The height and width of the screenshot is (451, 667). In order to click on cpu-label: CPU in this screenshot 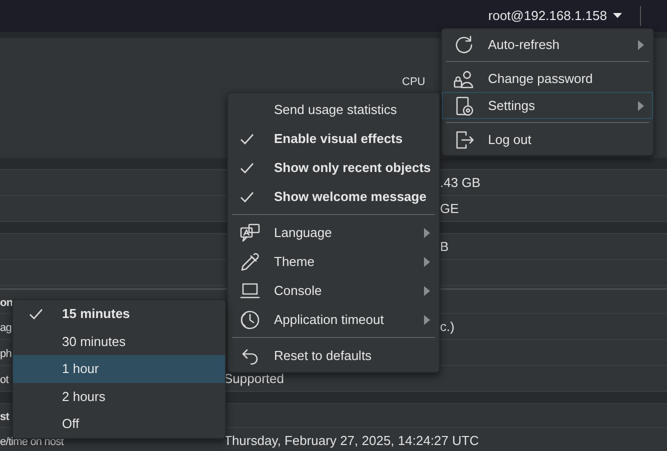, I will do `click(414, 82)`.